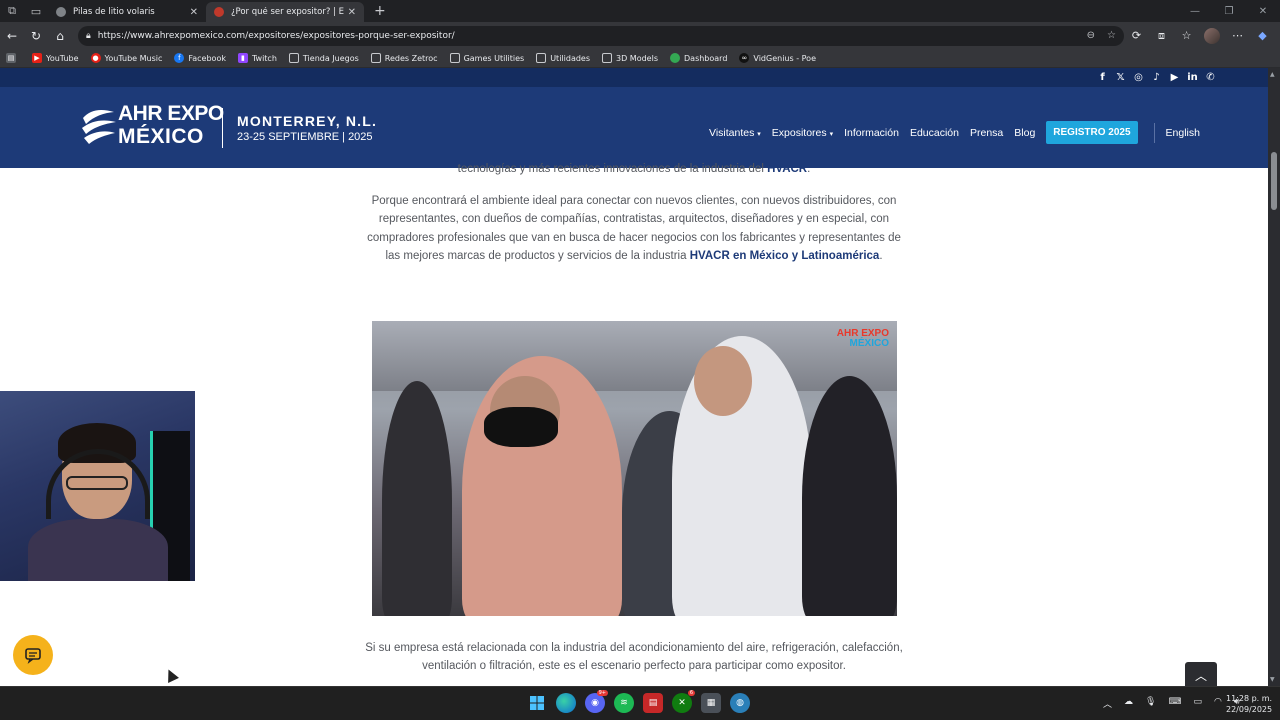 The width and height of the screenshot is (1280, 720). I want to click on bookmark-redes-zetroc: Redes Zetroc, so click(404, 58).